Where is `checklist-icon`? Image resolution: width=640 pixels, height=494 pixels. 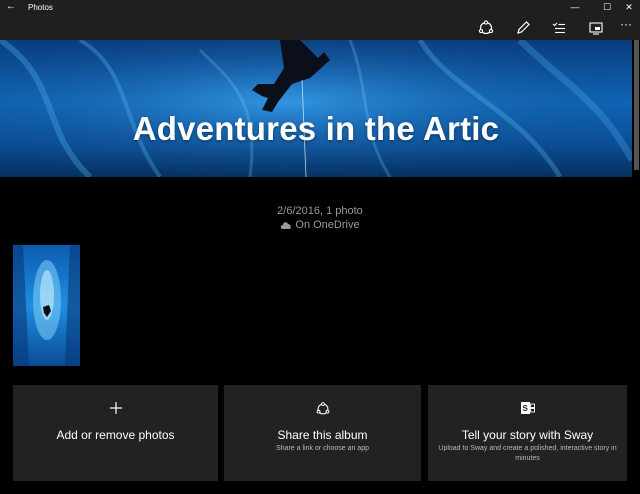 checklist-icon is located at coordinates (558, 28).